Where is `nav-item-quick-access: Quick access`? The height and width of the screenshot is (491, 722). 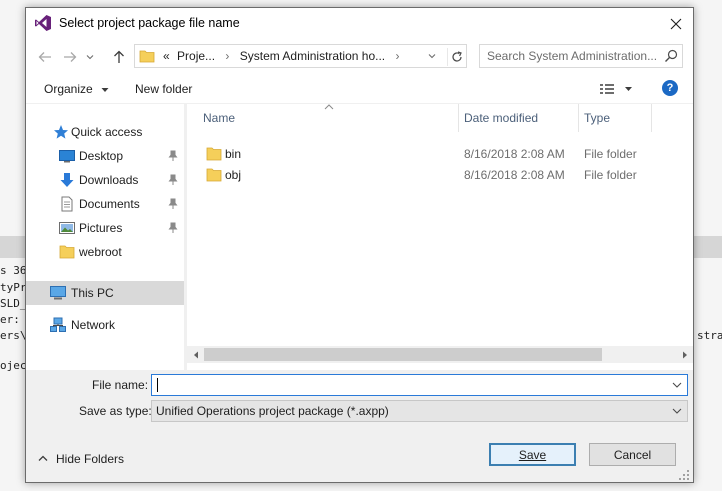
nav-item-quick-access: Quick access is located at coordinates (105, 132).